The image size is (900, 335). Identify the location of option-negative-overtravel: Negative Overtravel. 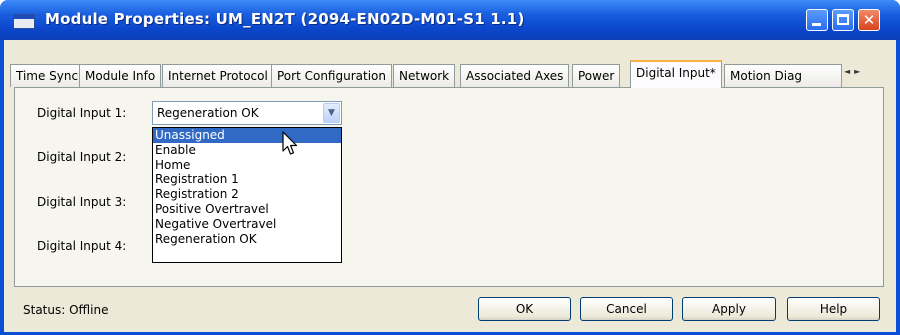
(247, 224).